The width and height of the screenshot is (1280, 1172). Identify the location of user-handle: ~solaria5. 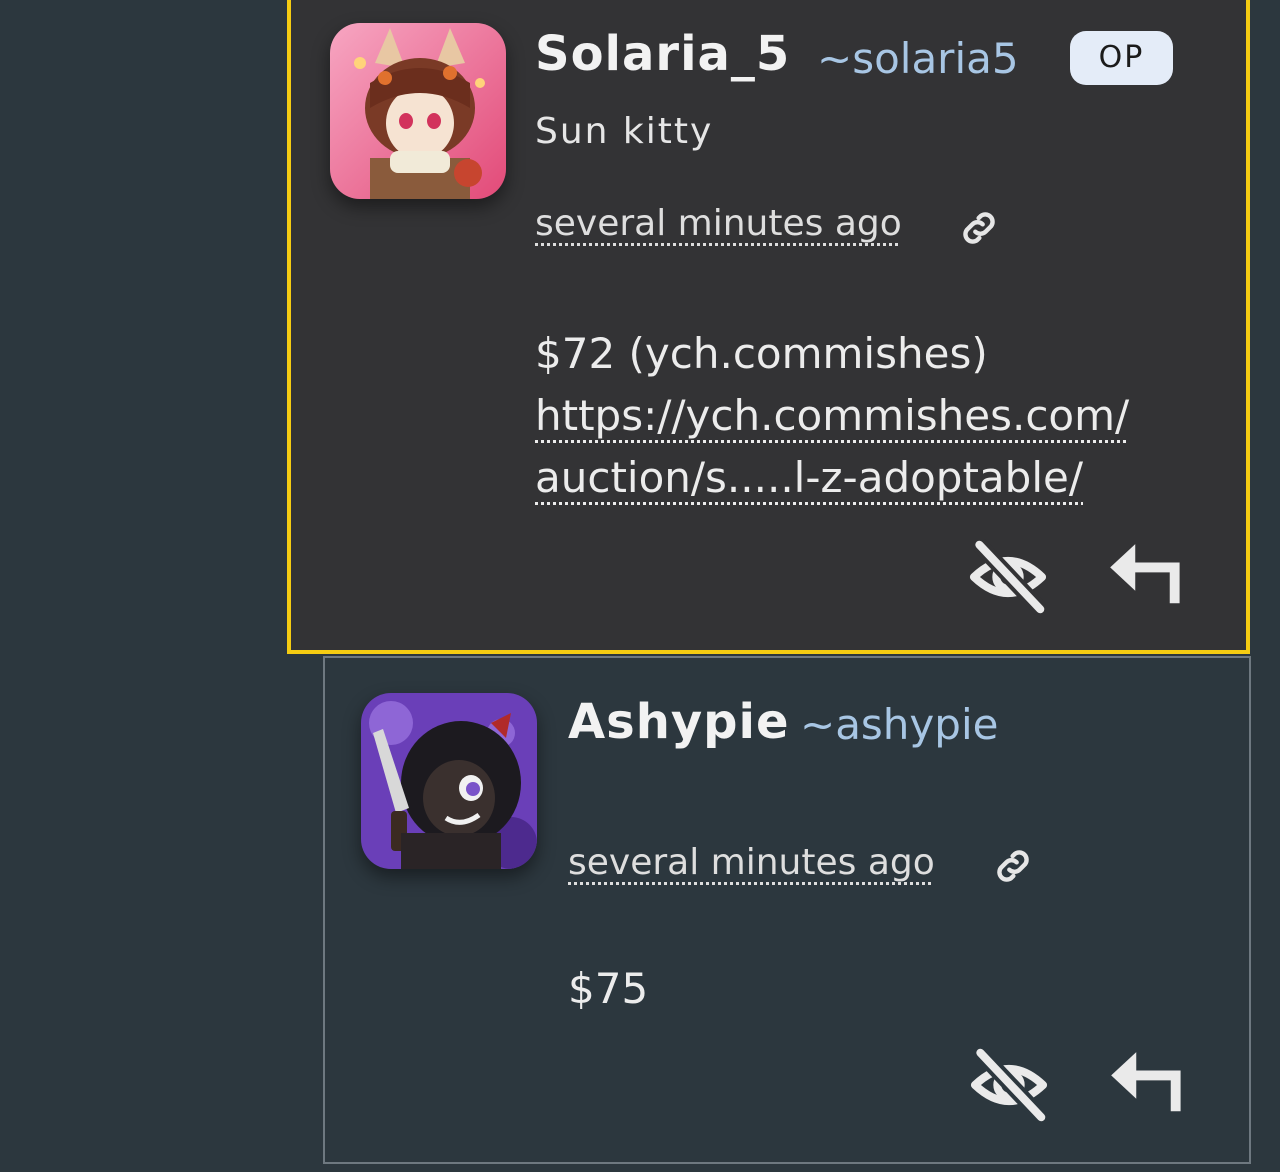
(918, 58).